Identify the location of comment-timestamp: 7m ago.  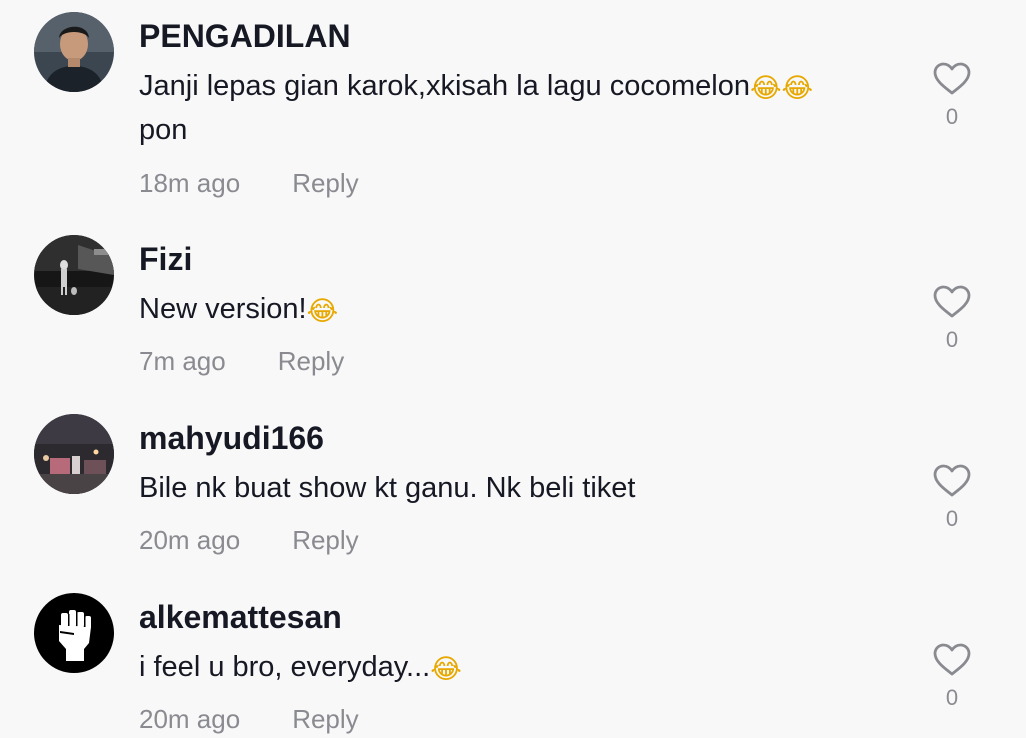
(182, 361).